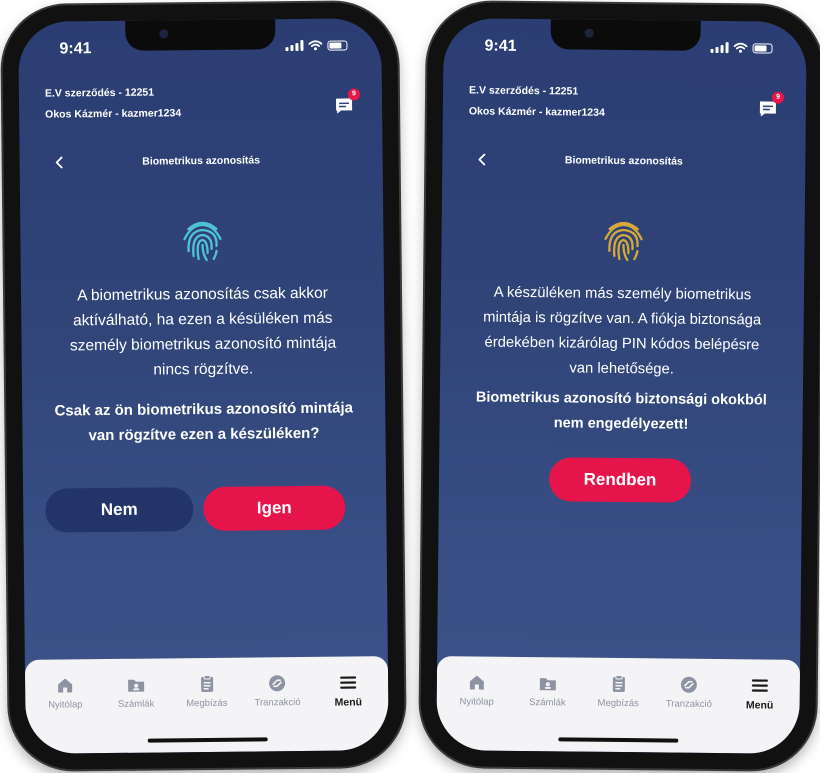 The height and width of the screenshot is (773, 820). What do you see at coordinates (621, 424) in the screenshot?
I see `notice-line: nem engedélyezett!` at bounding box center [621, 424].